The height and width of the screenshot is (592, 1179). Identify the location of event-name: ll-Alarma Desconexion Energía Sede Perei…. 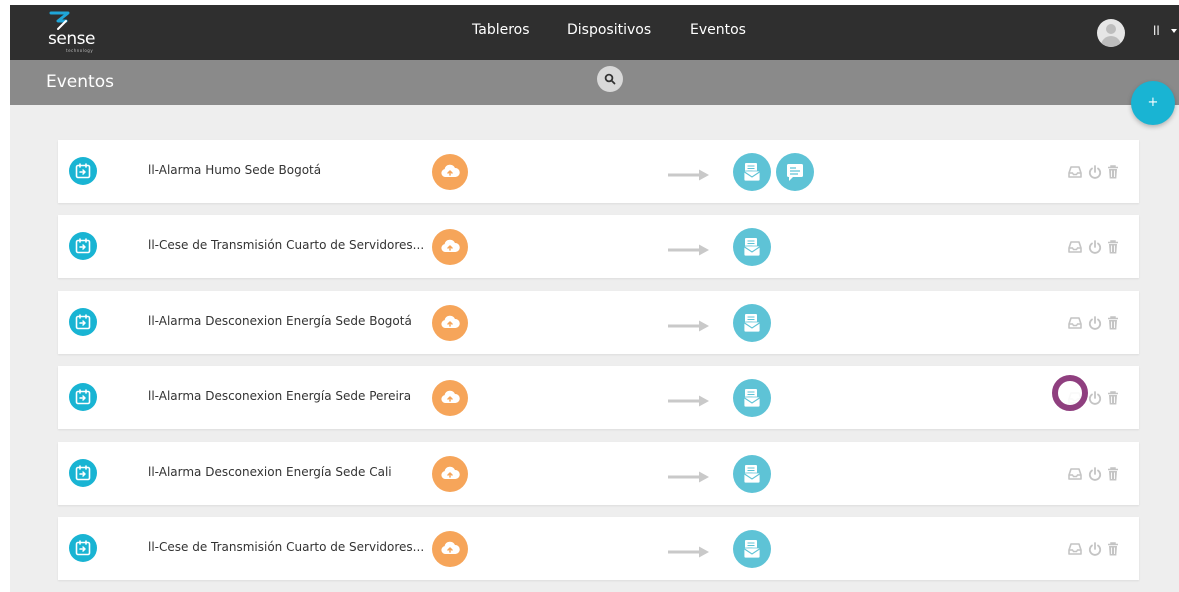
(290, 396).